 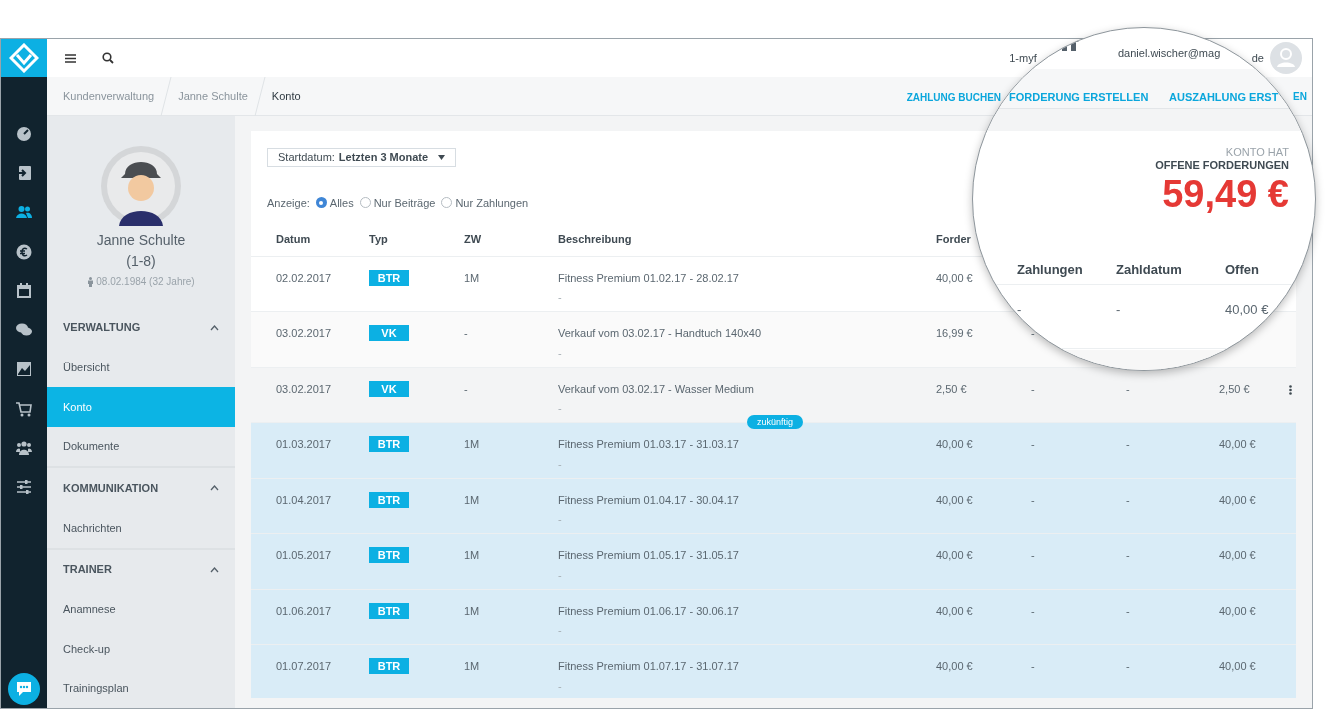 I want to click on type-tag: VK, so click(x=389, y=388).